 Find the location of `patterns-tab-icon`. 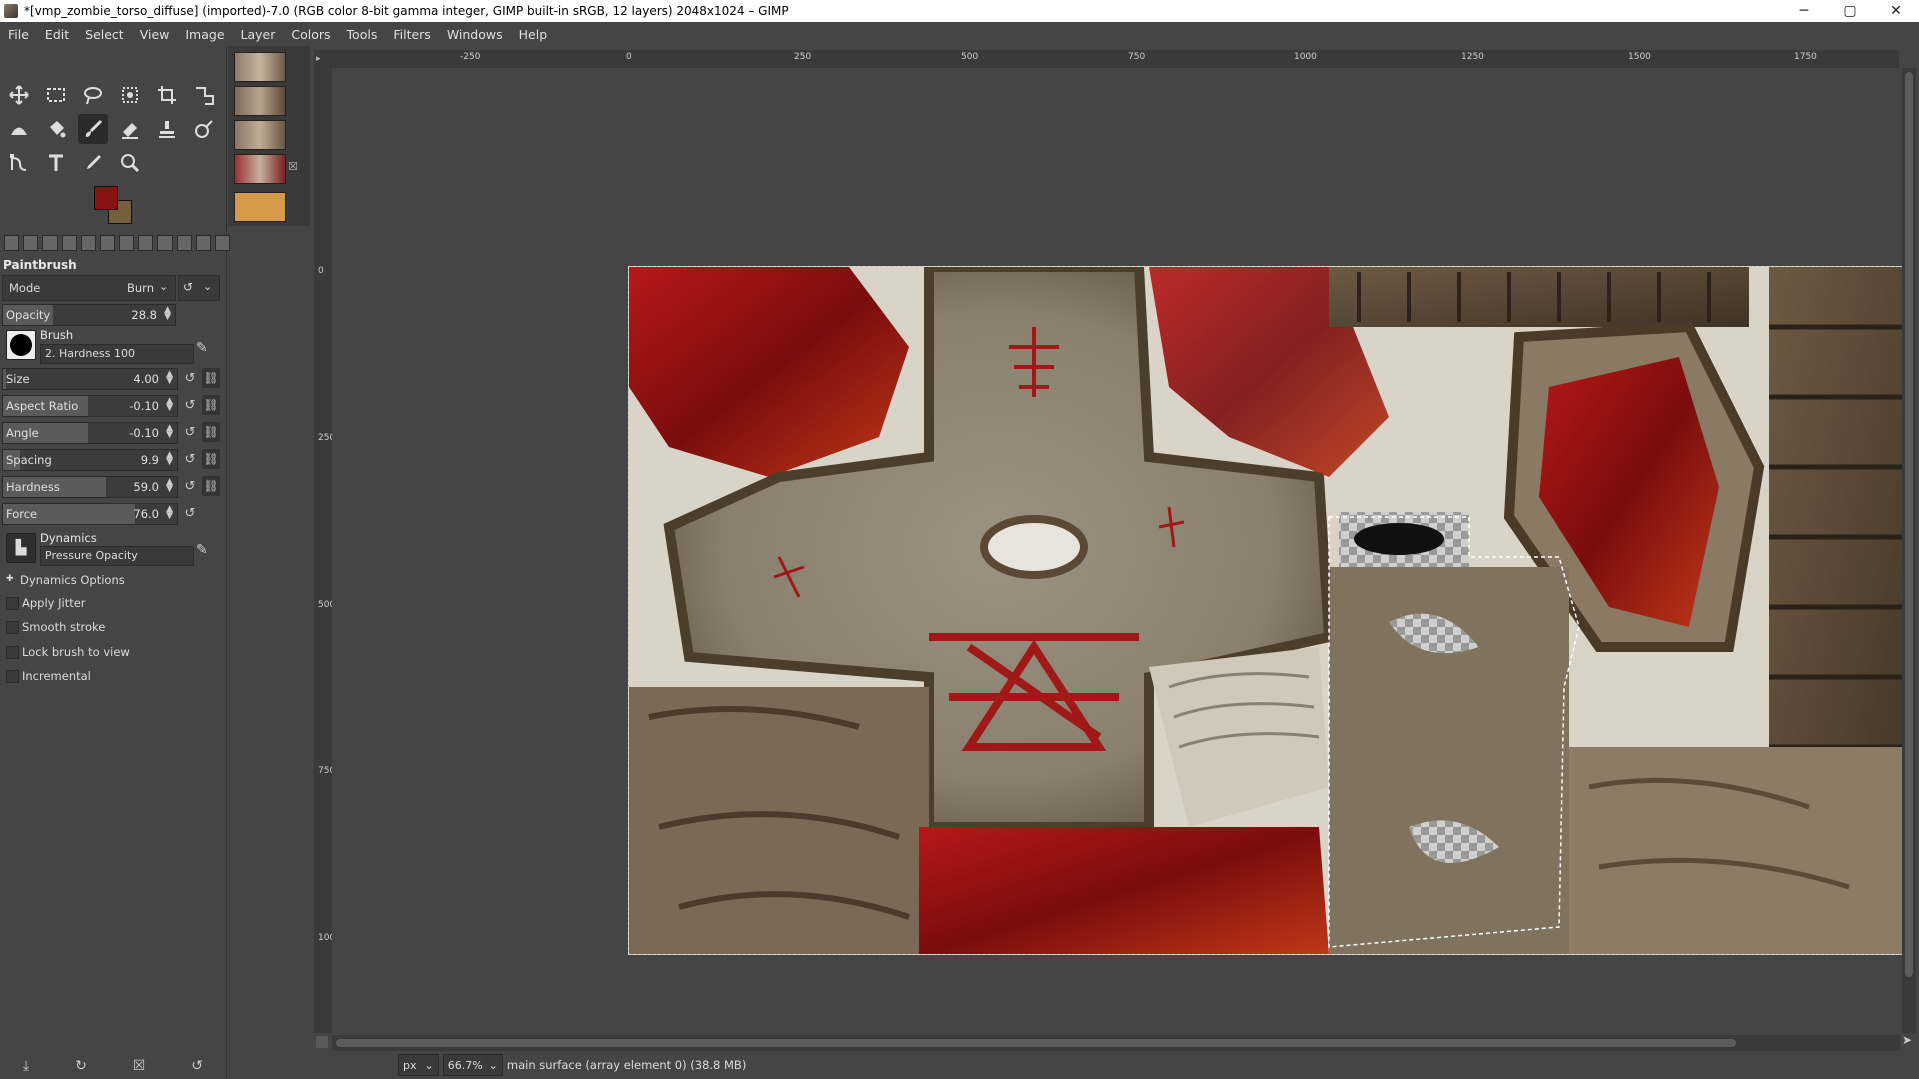

patterns-tab-icon is located at coordinates (88, 243).